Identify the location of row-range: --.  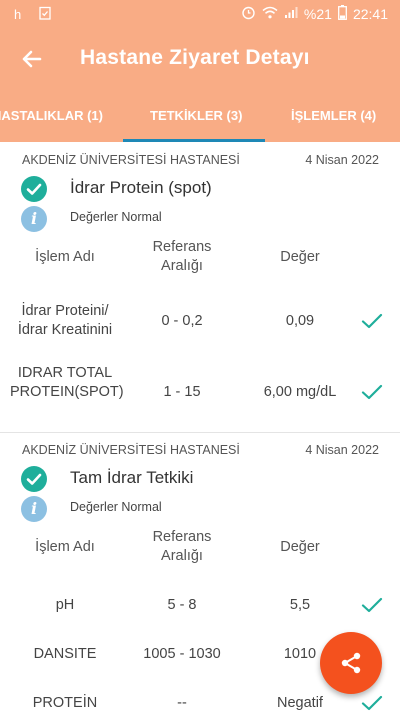
(182, 703).